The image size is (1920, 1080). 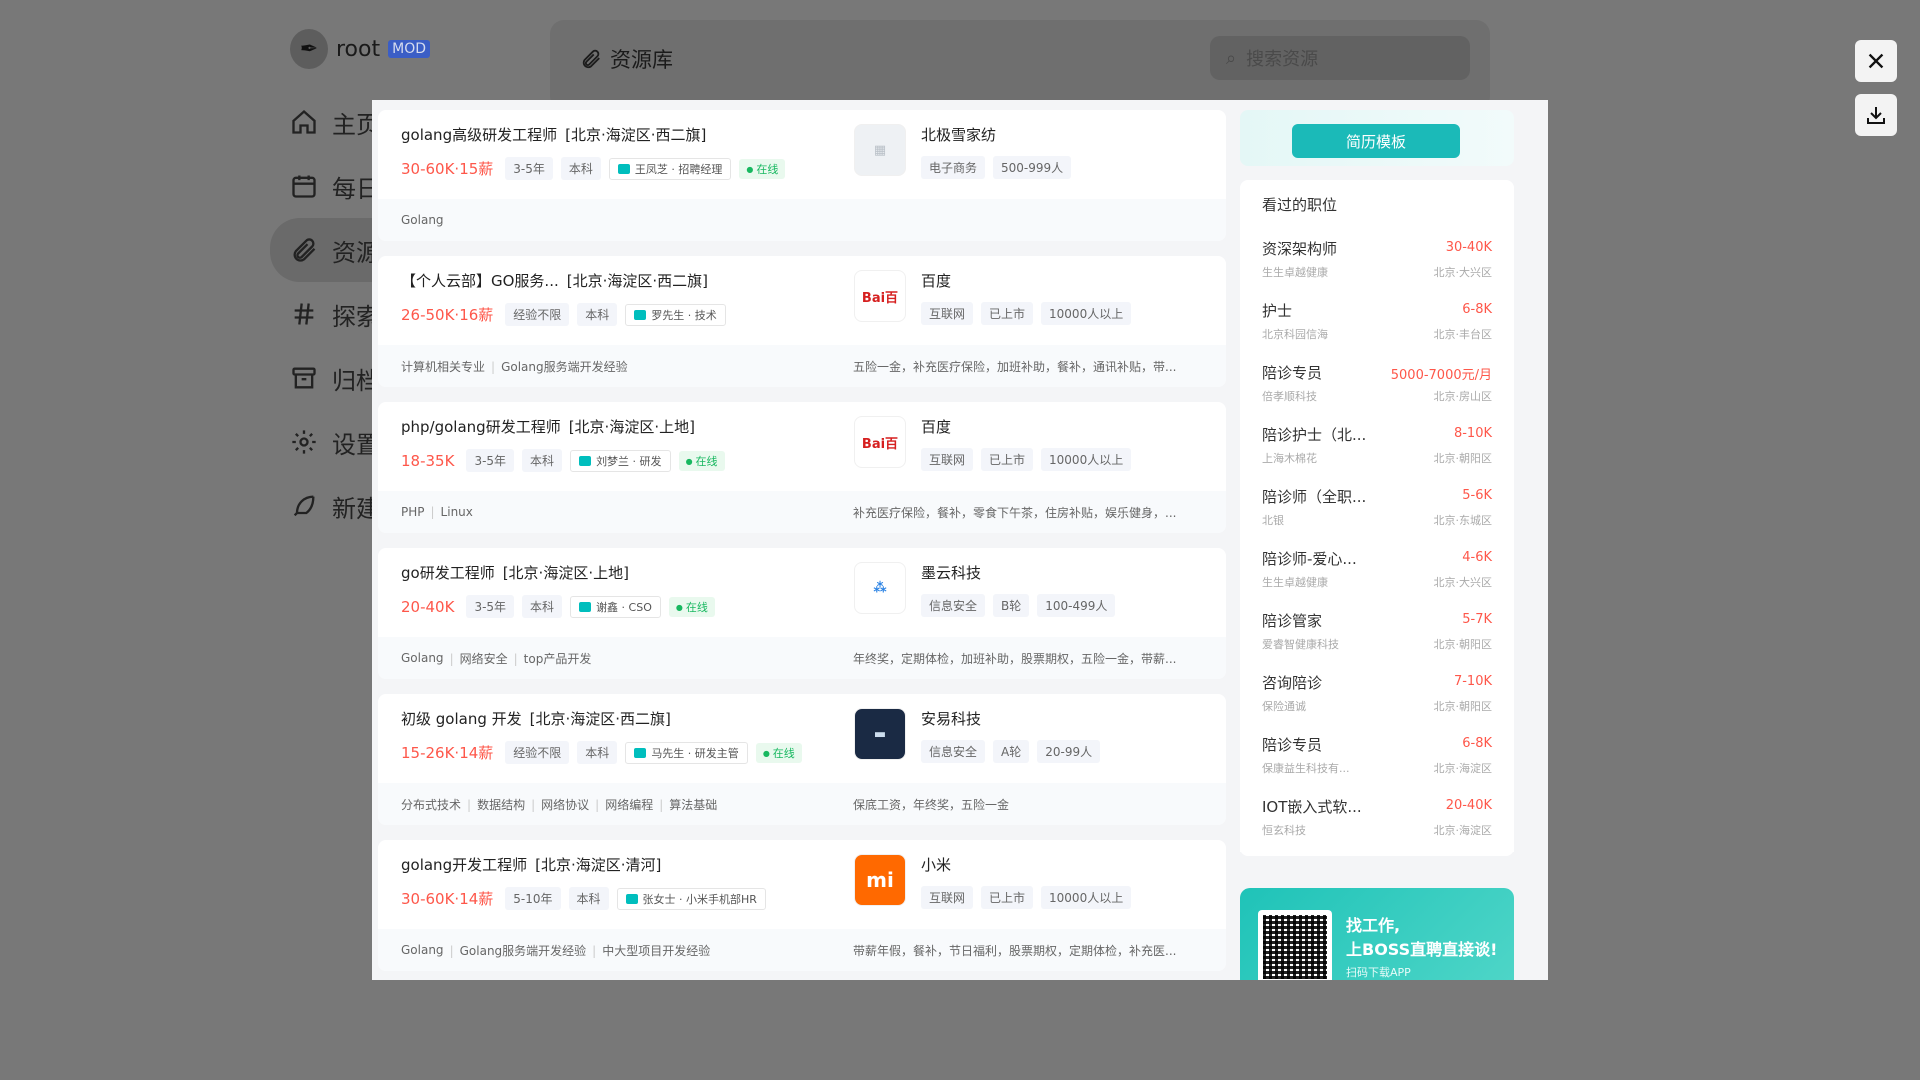 I want to click on job-meta: 26-50K·16薪 经验不限 本科 罗先生 · 技术, so click(x=563, y=314).